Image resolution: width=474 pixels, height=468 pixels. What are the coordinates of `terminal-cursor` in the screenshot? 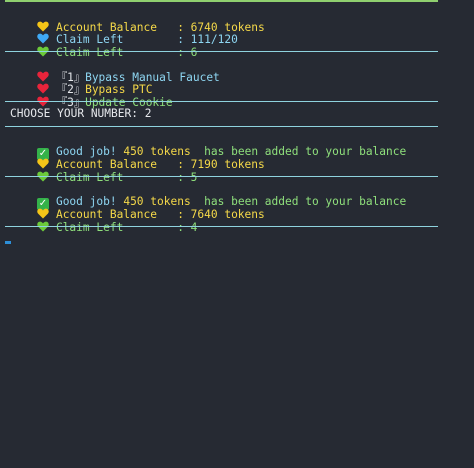 It's located at (8, 242).